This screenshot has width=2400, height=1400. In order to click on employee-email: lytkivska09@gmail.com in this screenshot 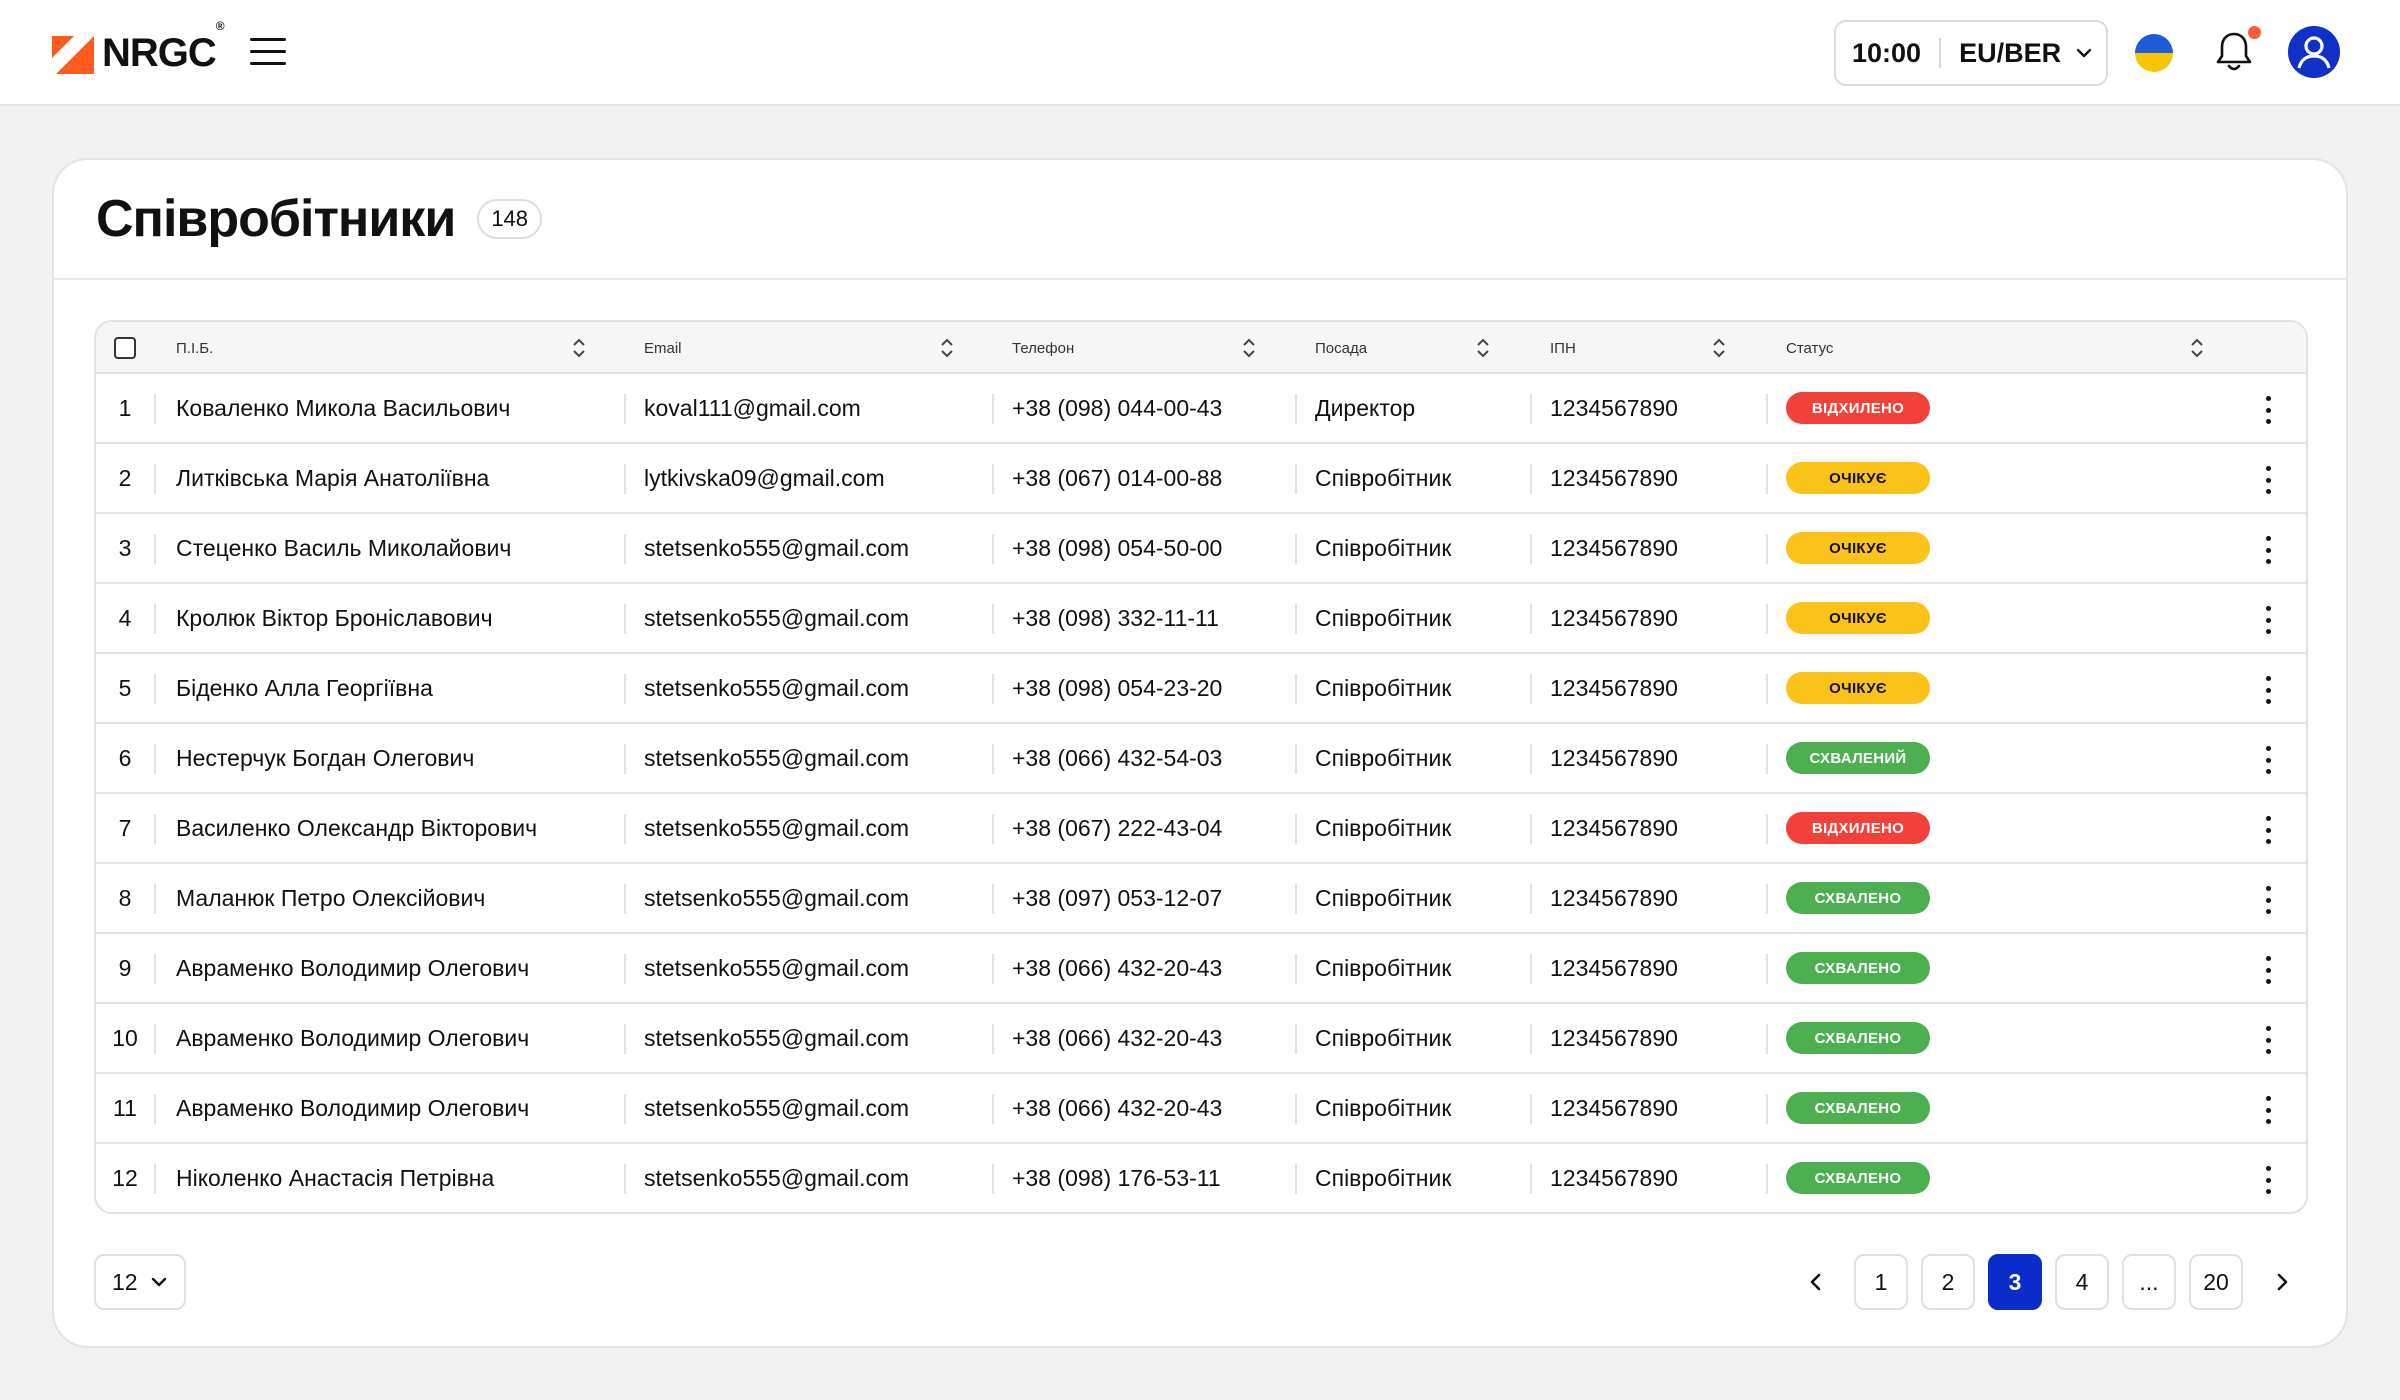, I will do `click(764, 477)`.